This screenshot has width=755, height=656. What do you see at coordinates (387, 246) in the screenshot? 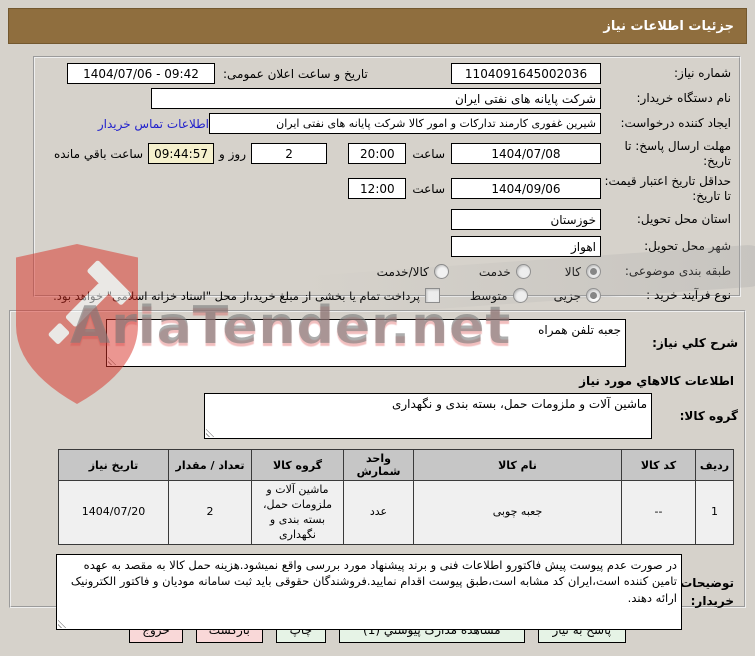
I see `city-row: شهر محل تحویل: اهواز` at bounding box center [387, 246].